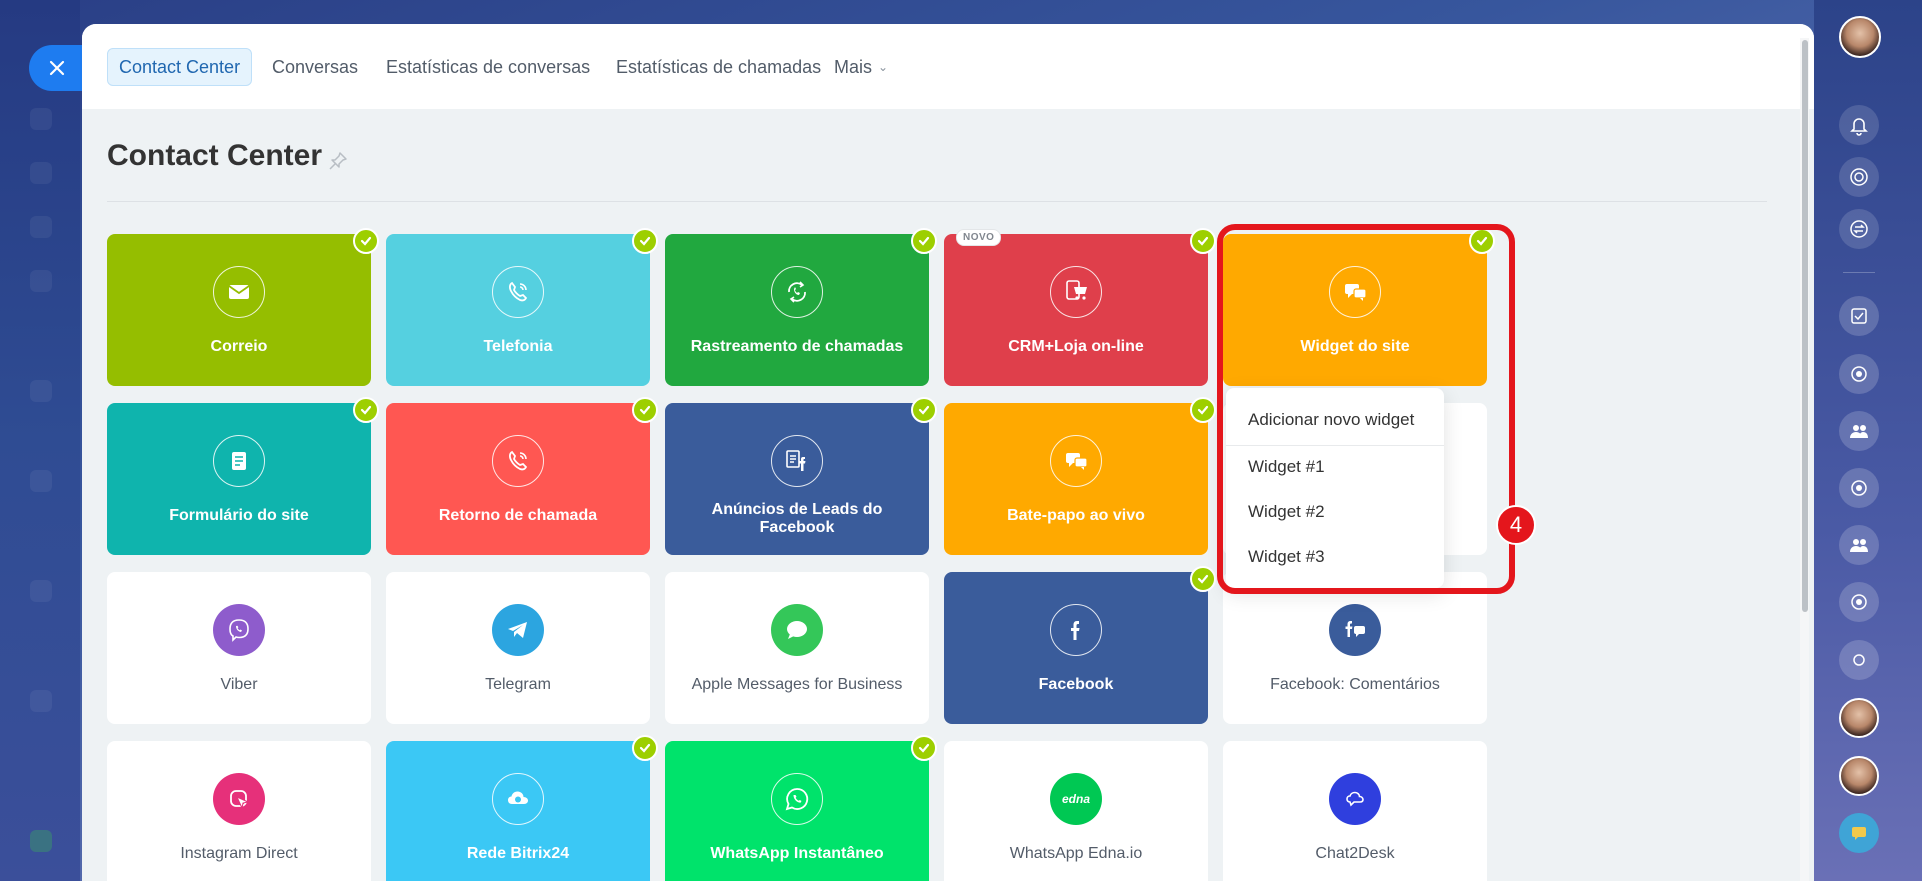  Describe the element at coordinates (1076, 799) in the screenshot. I see `edna-icon: edna` at that location.